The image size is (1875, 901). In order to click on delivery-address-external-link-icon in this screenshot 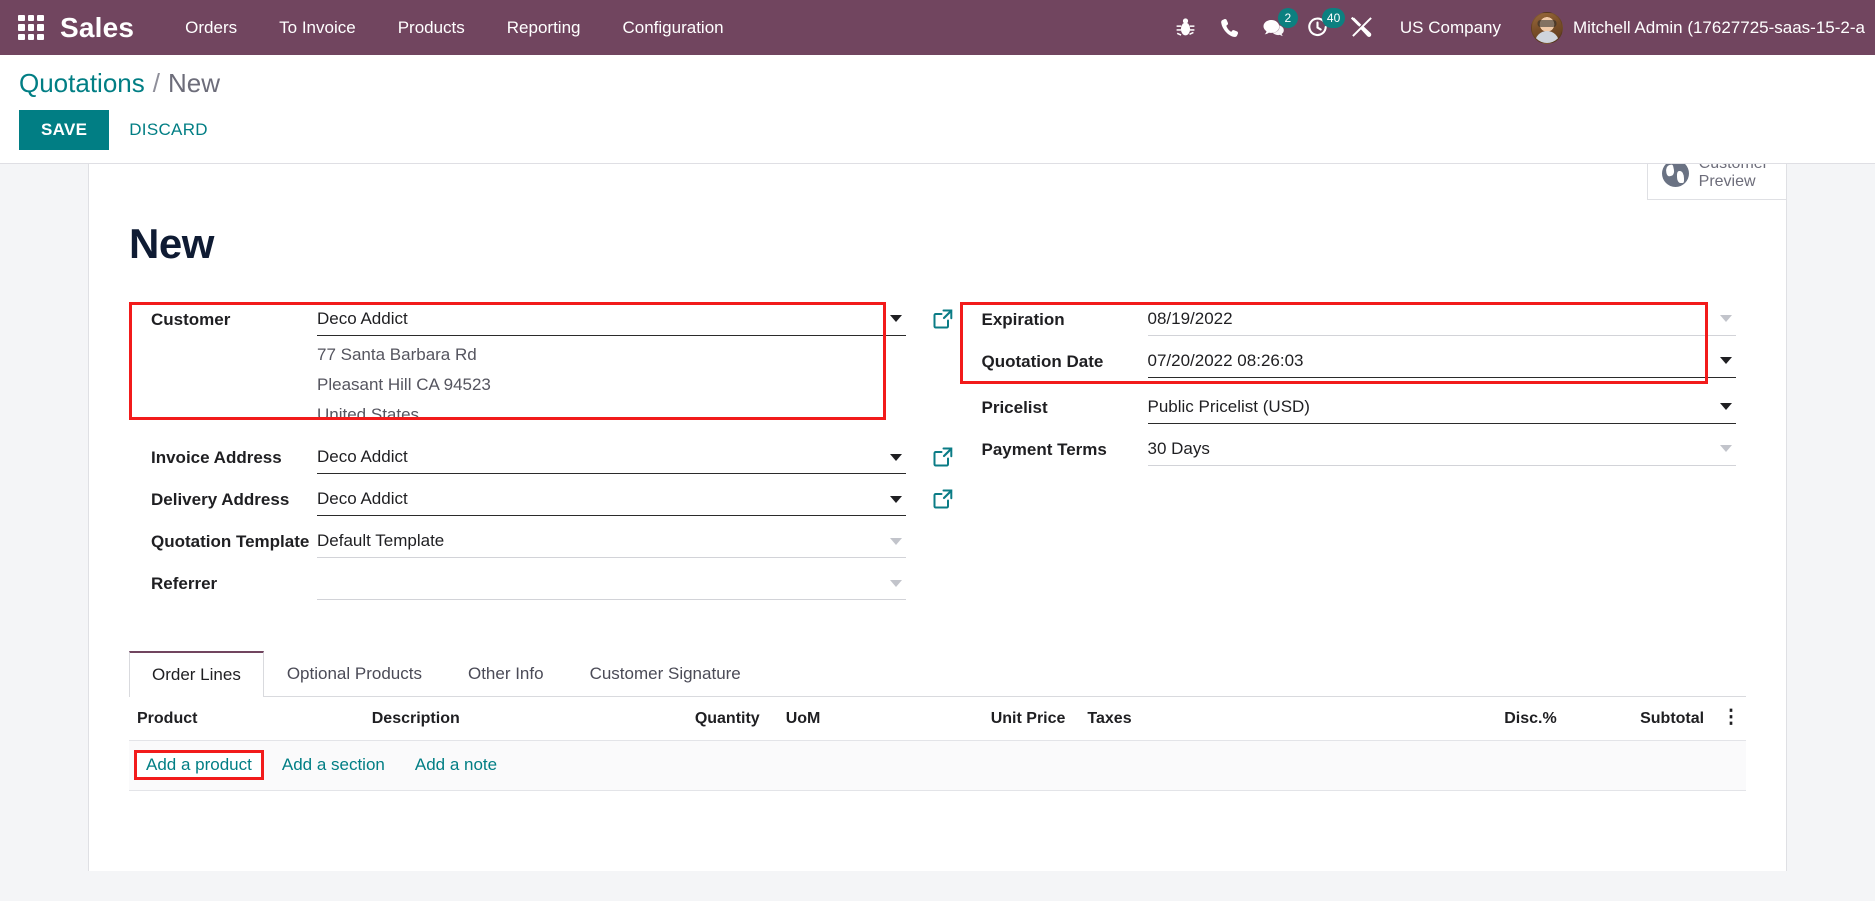, I will do `click(943, 499)`.